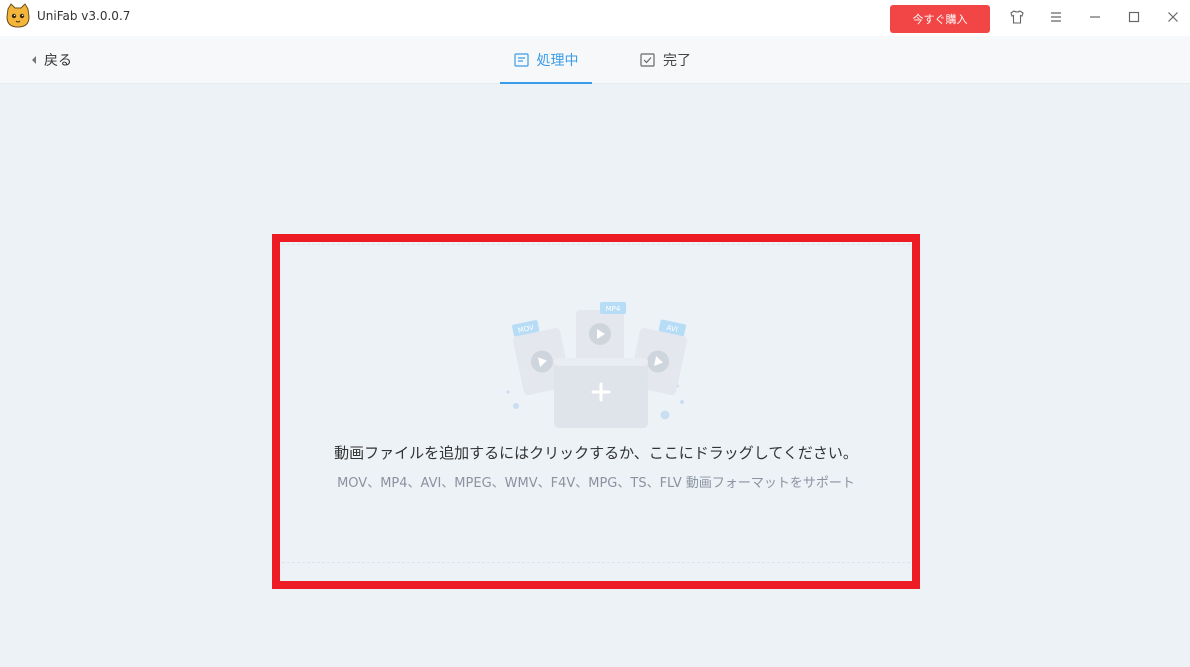 This screenshot has width=1190, height=667. Describe the element at coordinates (647, 60) in the screenshot. I see `checkbox-icon` at that location.